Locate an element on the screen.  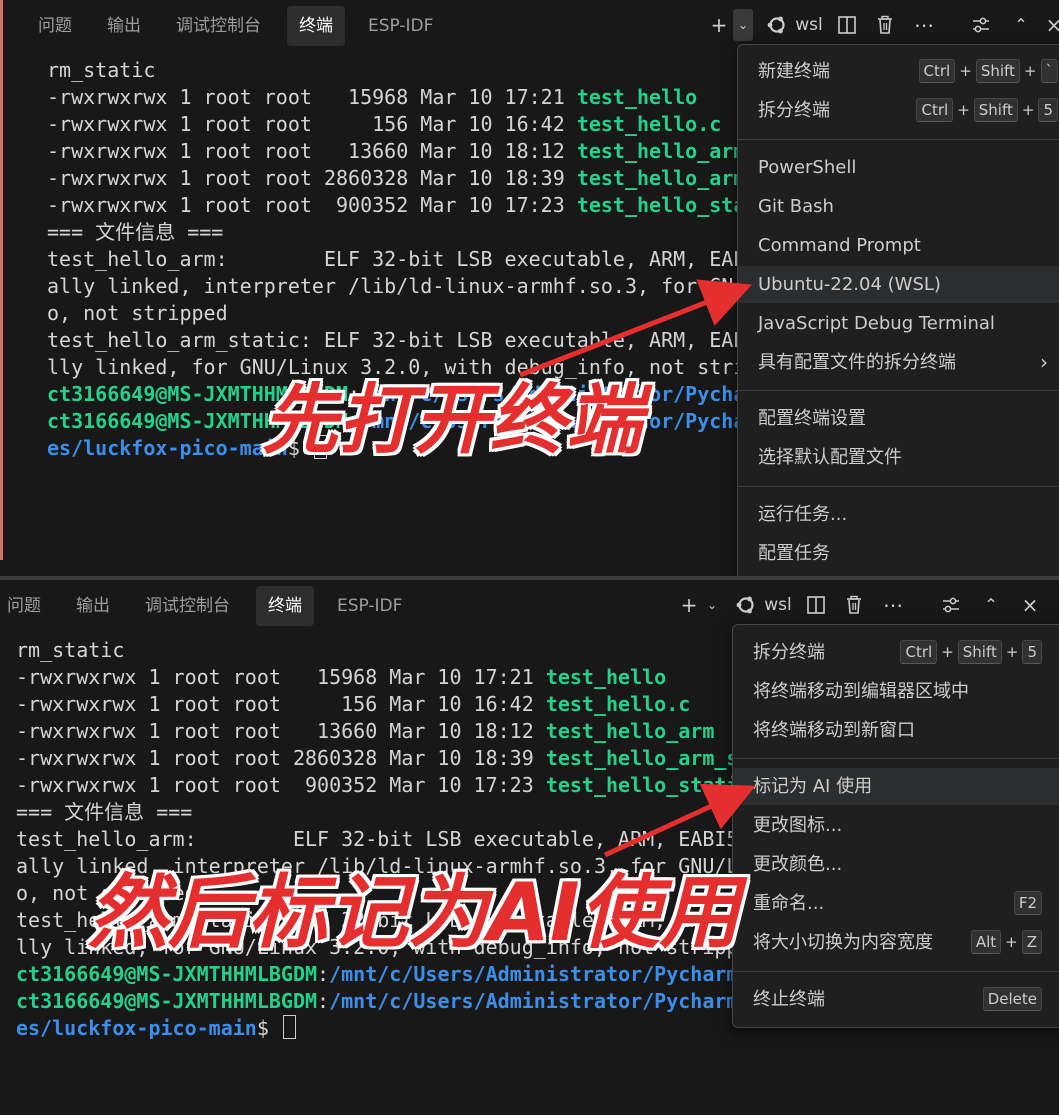
arrow-to-mark-ai-use is located at coordinates (679, 820).